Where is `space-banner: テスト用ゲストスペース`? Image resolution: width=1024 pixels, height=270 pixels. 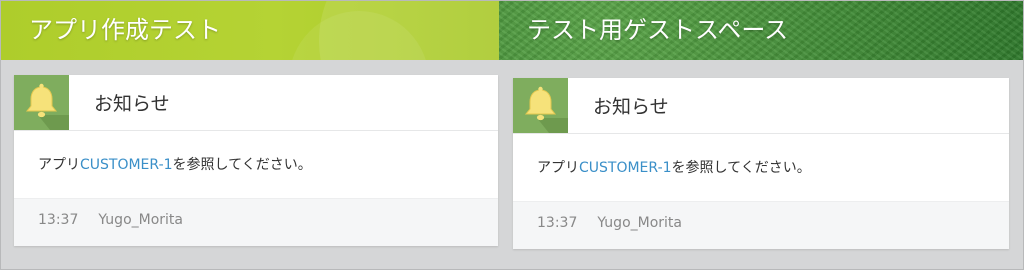 space-banner: テスト用ゲストスペース is located at coordinates (761, 30).